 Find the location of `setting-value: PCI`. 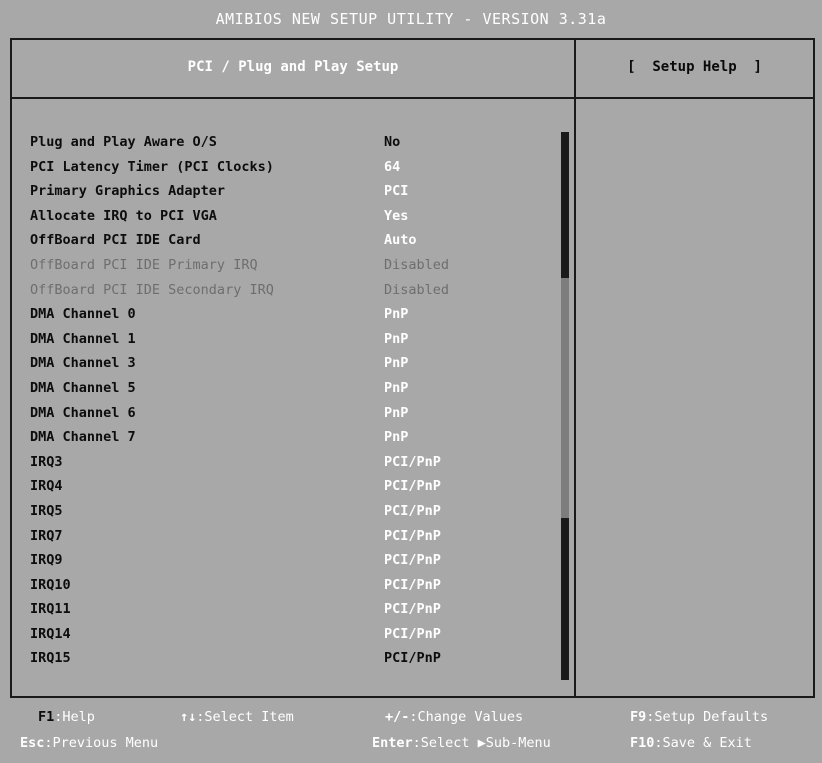

setting-value: PCI is located at coordinates (396, 191).